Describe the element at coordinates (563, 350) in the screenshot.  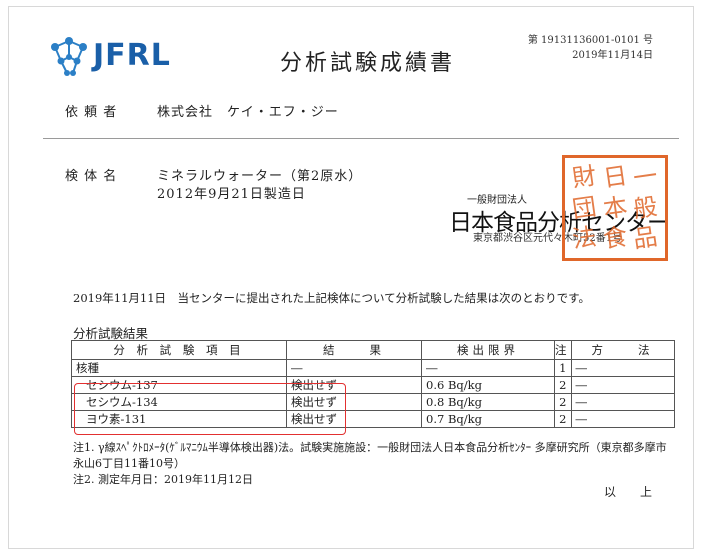
I see `header-note: 注` at that location.